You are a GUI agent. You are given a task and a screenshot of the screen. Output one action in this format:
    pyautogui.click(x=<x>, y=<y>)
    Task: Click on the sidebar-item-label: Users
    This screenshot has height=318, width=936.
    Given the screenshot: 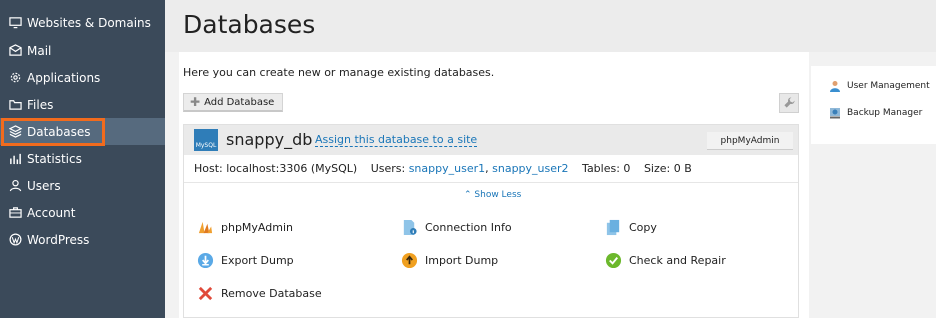 What is the action you would take?
    pyautogui.click(x=44, y=185)
    